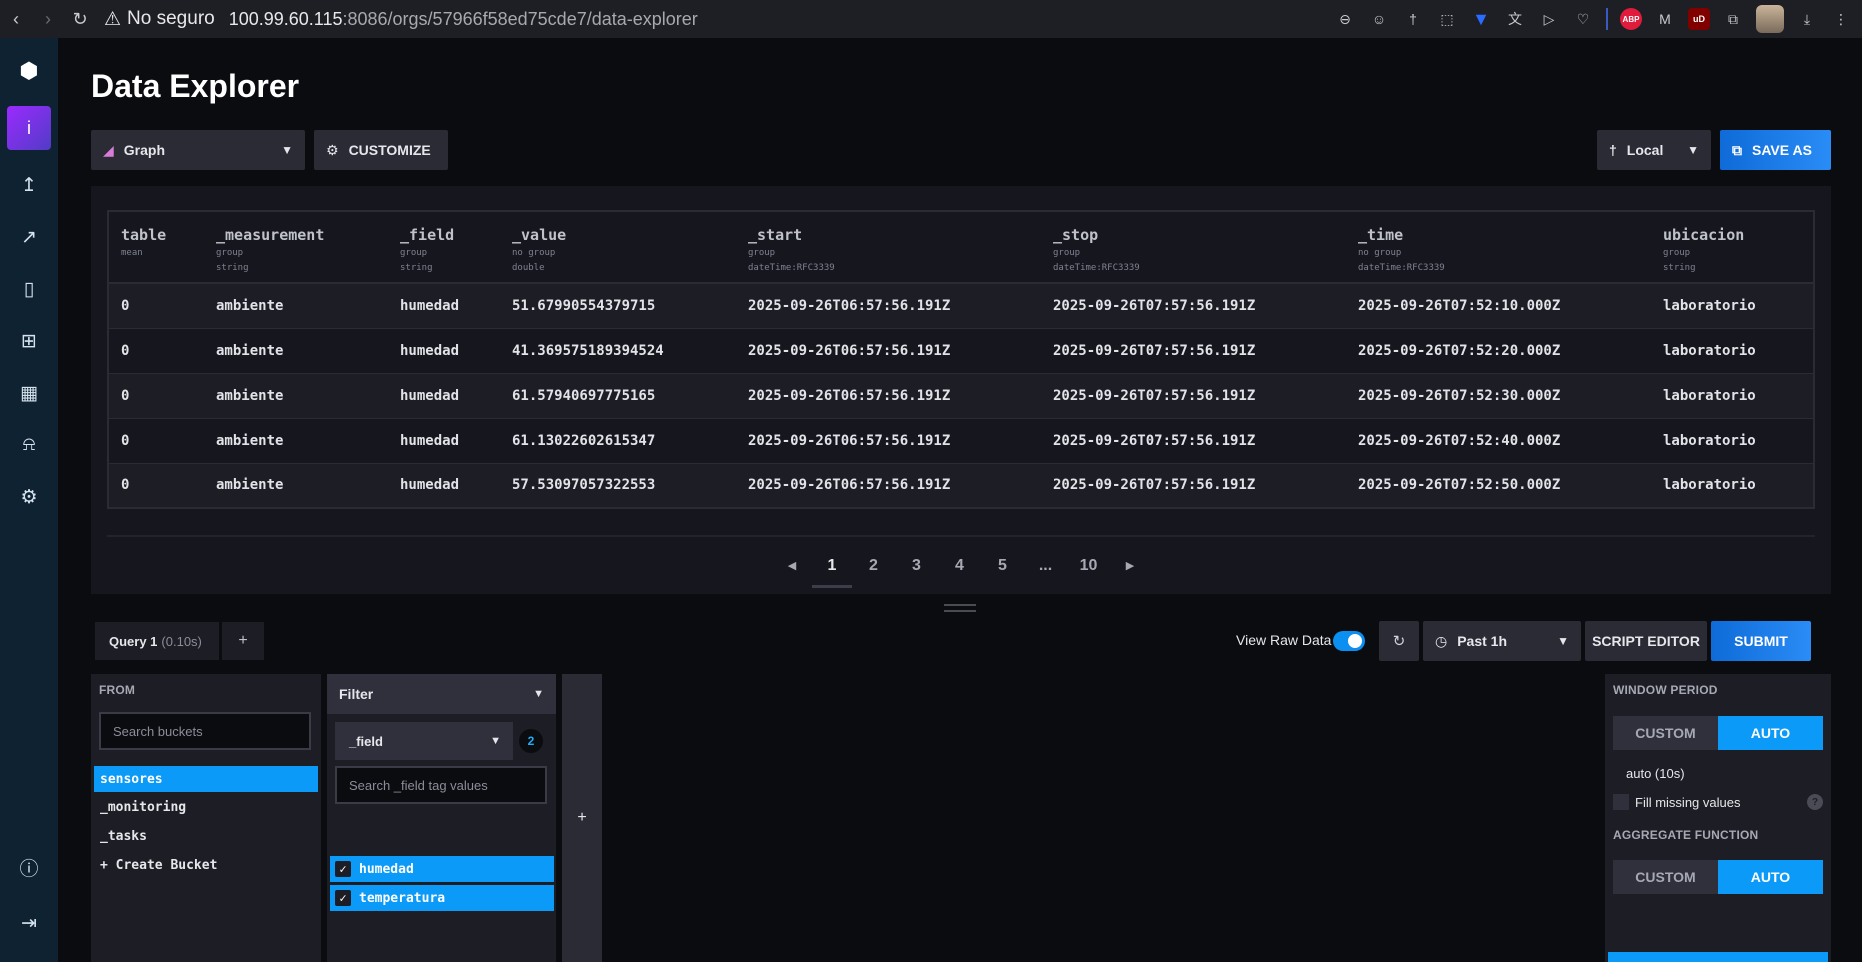 The height and width of the screenshot is (962, 1862). Describe the element at coordinates (80, 19) in the screenshot. I see `reload-icon: ↻` at that location.